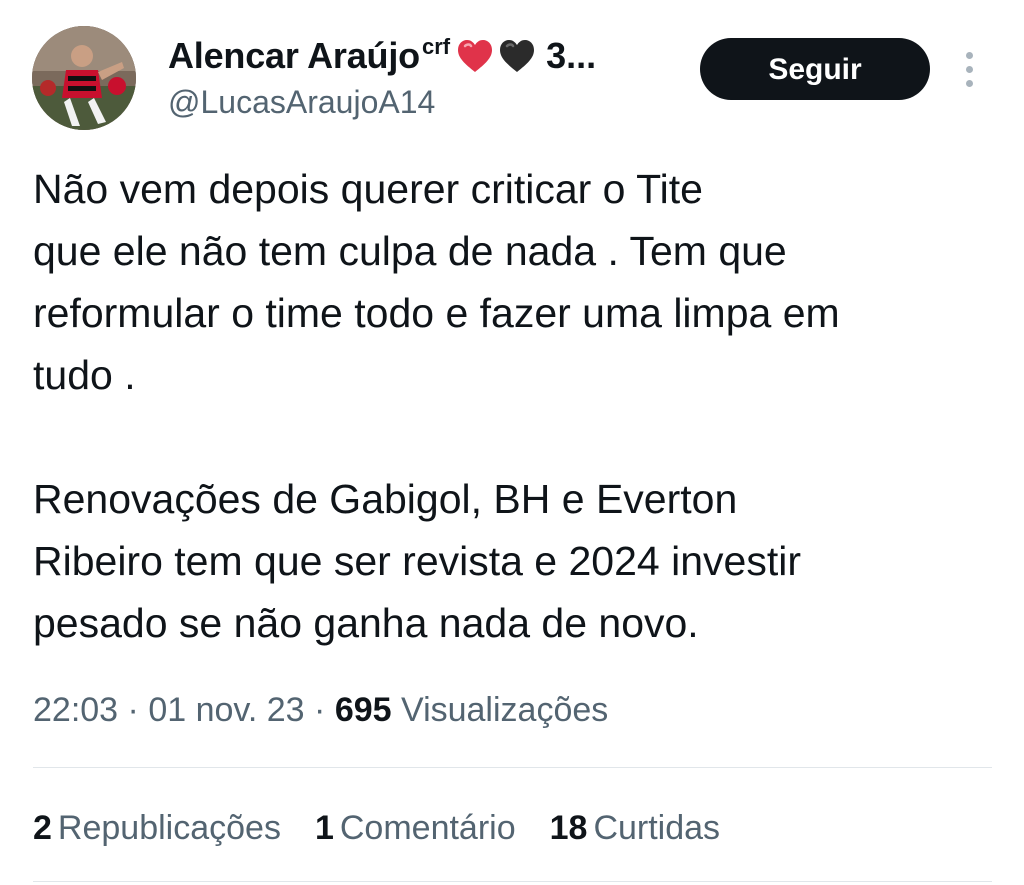 This screenshot has height=885, width=1024. Describe the element at coordinates (226, 710) in the screenshot. I see `tweet-date: 01 nov. 23` at that location.